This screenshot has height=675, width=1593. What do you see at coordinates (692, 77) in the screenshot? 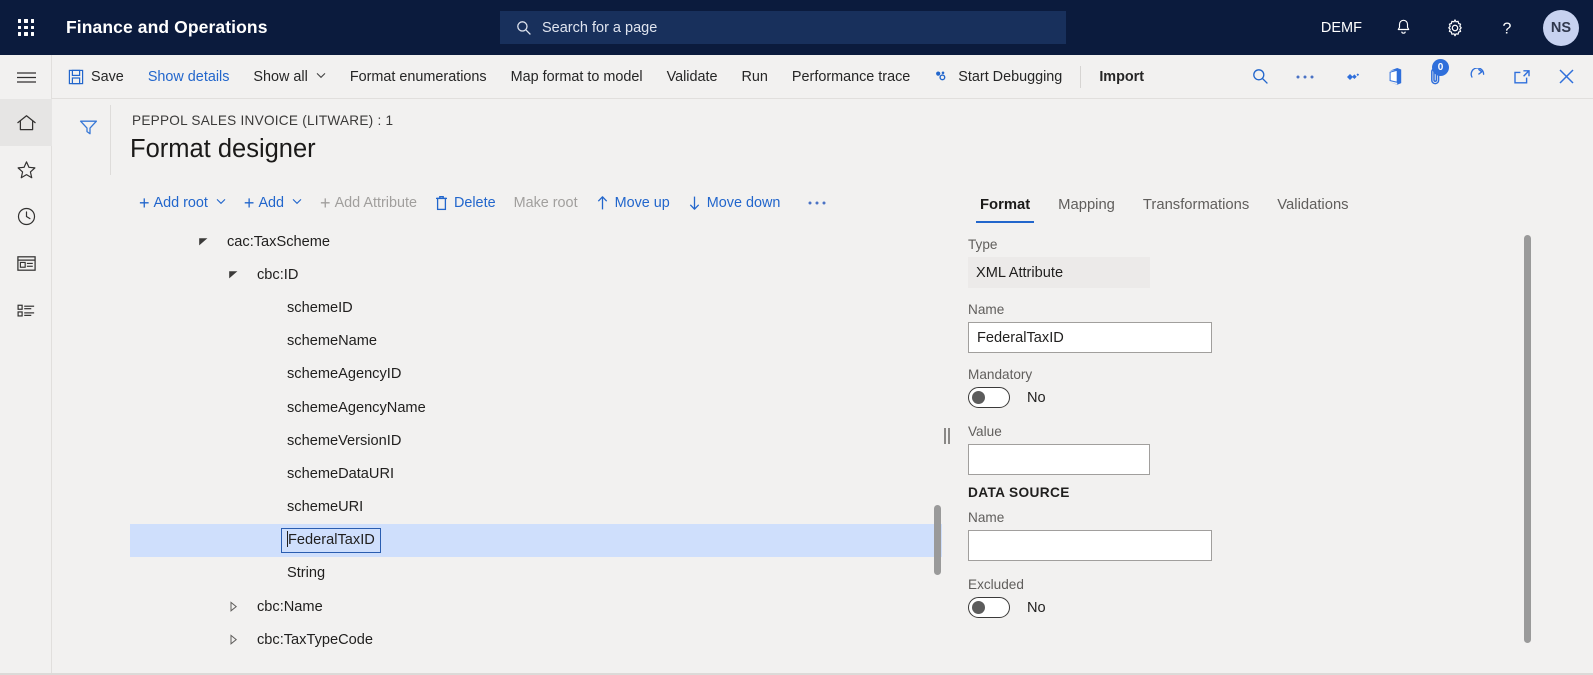
I see `validate-button: Validate` at bounding box center [692, 77].